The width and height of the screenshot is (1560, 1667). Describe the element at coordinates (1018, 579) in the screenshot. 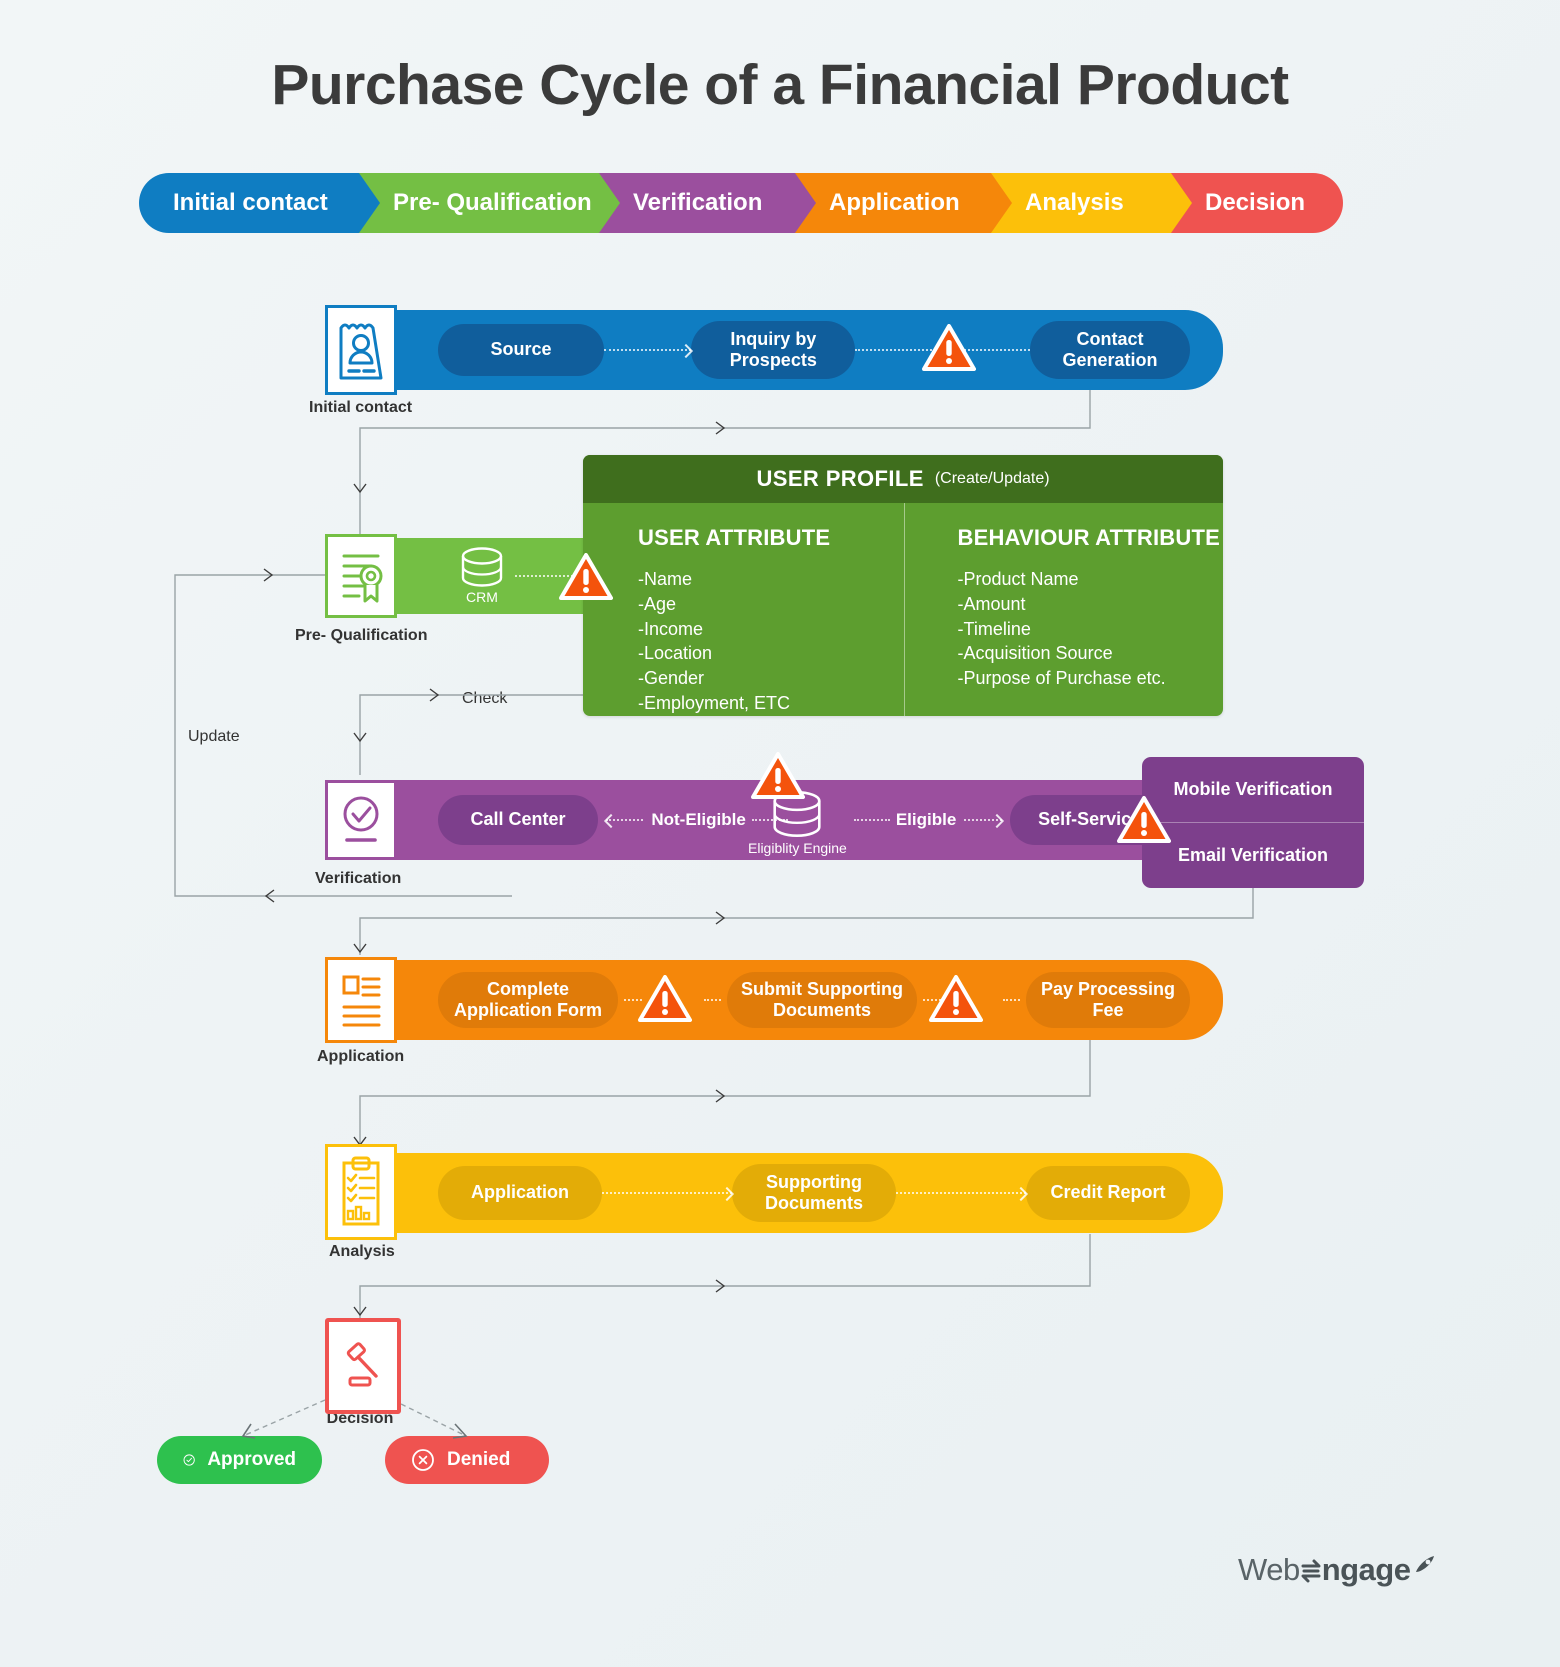

I see `list-item: -Product Name` at that location.